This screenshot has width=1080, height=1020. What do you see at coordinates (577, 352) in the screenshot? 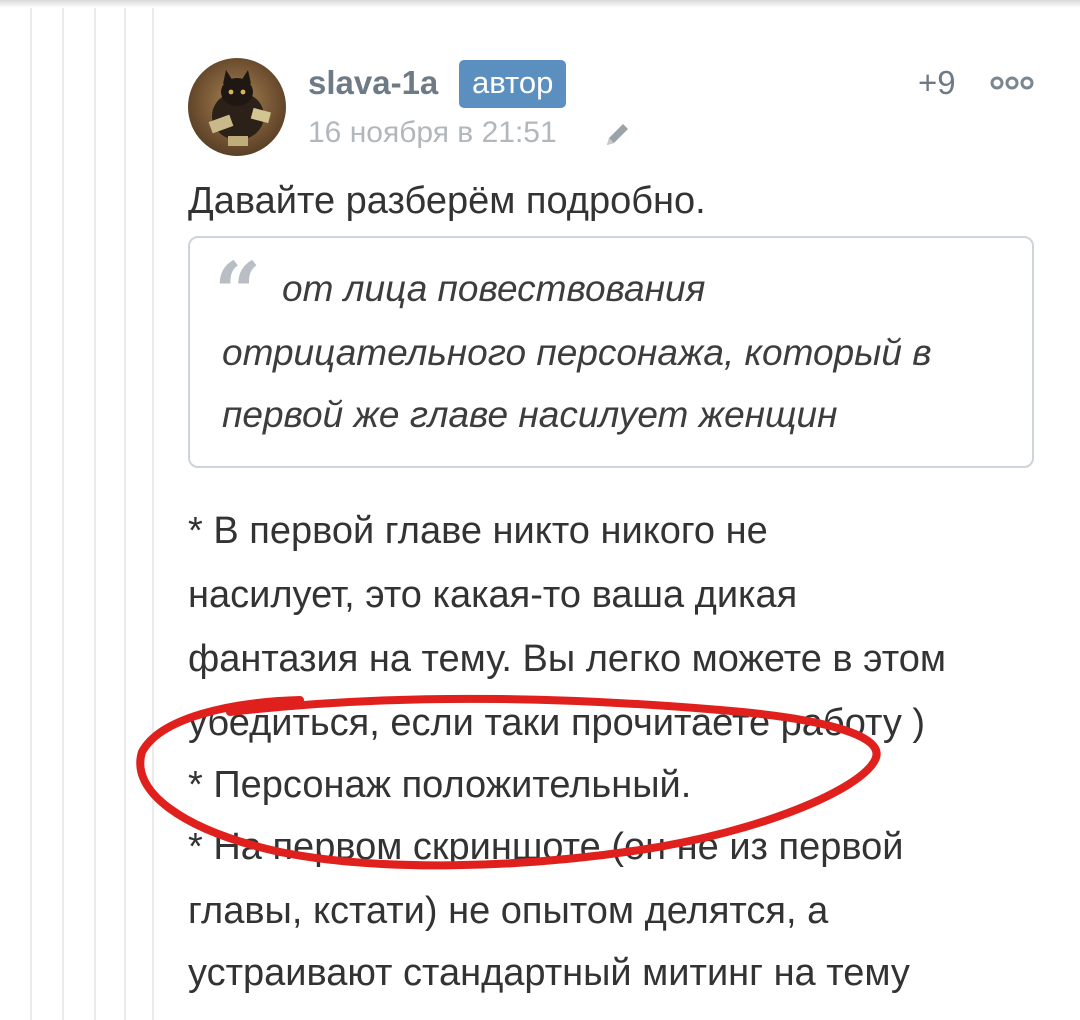
I see `quote-line: отрицательного персонажа, который в` at bounding box center [577, 352].